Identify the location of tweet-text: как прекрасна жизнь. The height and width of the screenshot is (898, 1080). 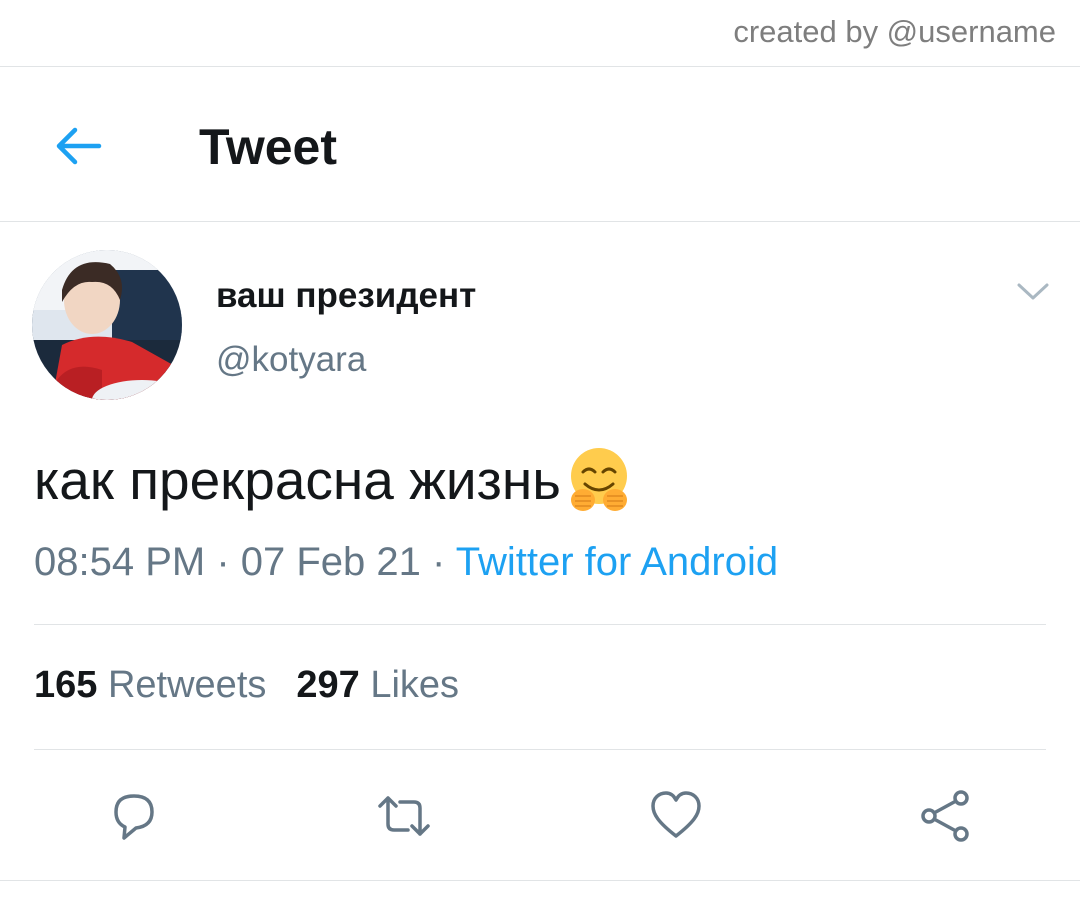
(334, 480).